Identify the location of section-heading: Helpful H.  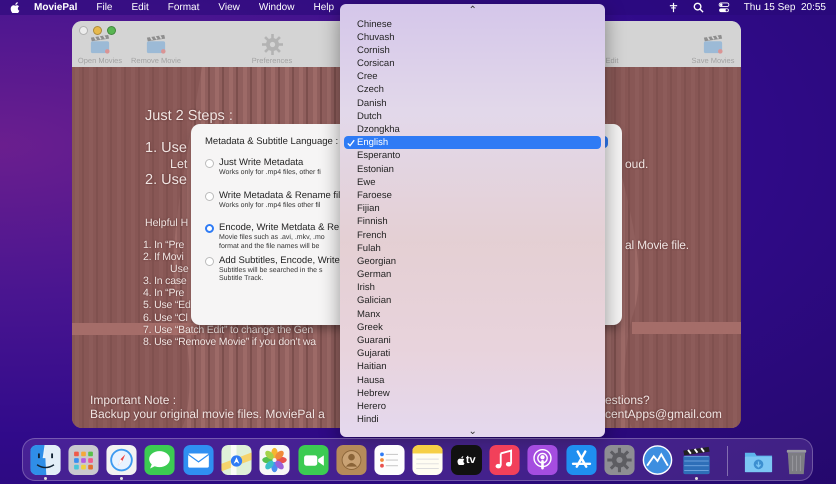
(166, 223).